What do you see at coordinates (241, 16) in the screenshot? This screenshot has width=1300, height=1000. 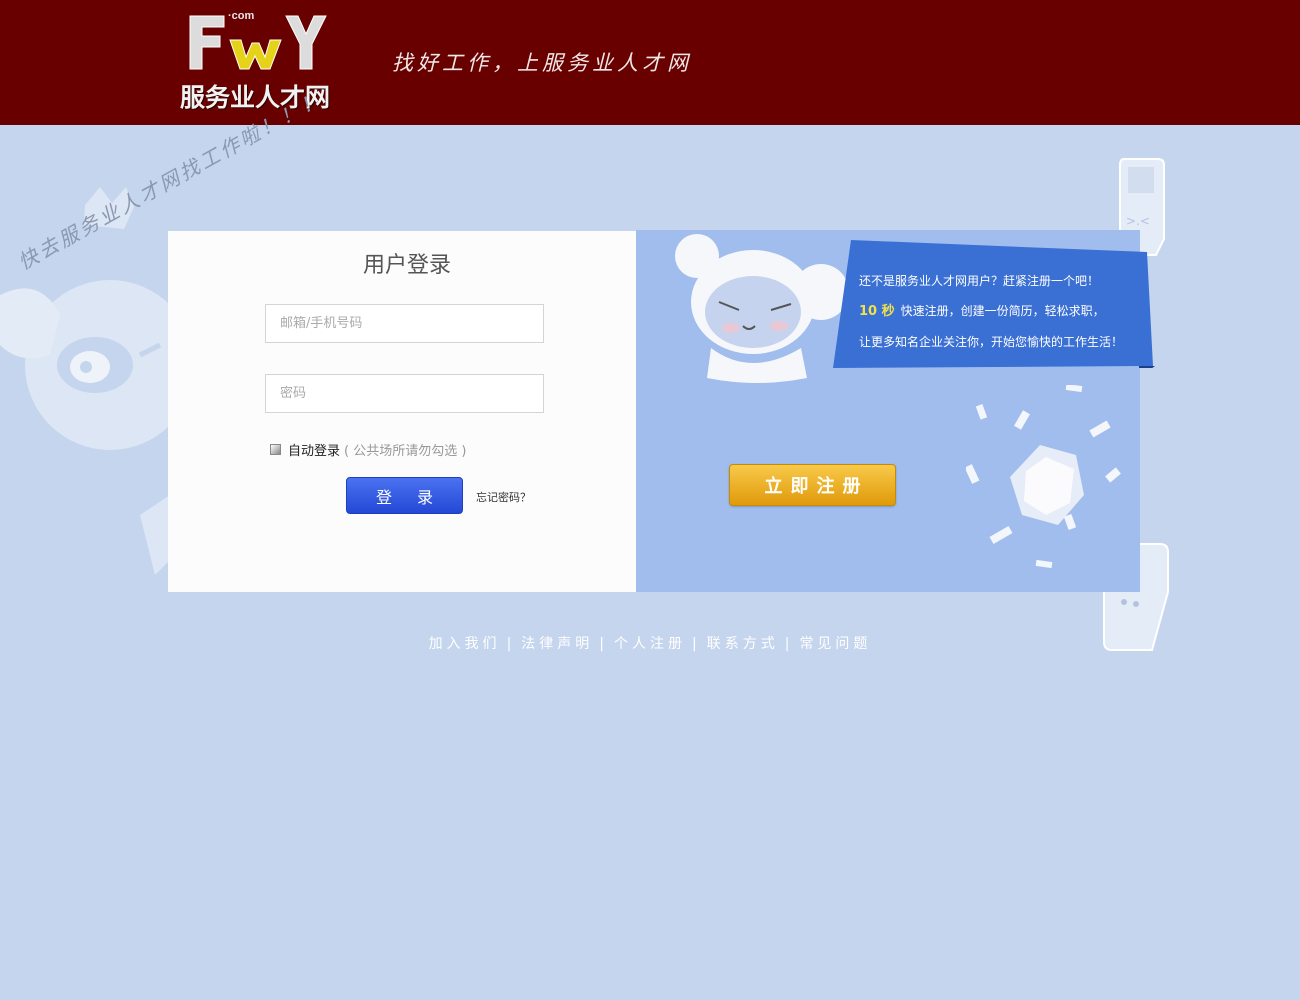 I see `logo-domain-suffix: ·com` at bounding box center [241, 16].